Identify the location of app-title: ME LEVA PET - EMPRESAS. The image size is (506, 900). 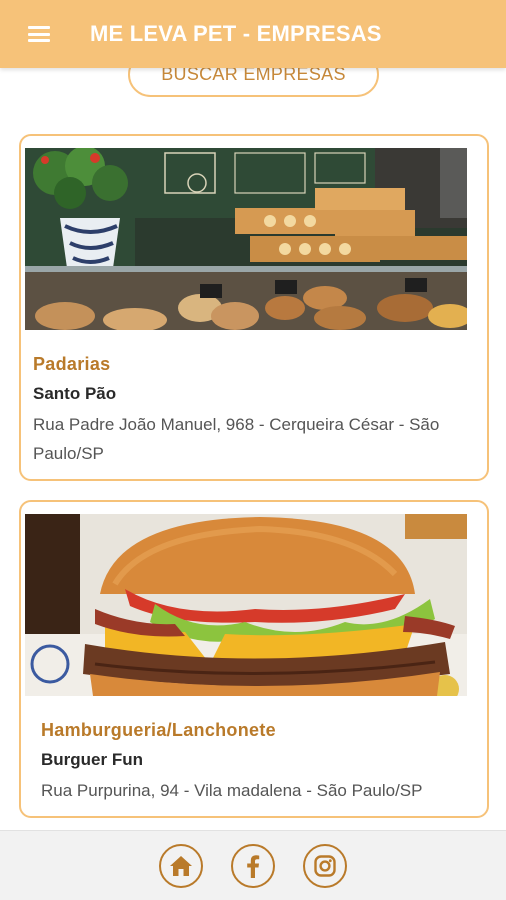
(236, 33).